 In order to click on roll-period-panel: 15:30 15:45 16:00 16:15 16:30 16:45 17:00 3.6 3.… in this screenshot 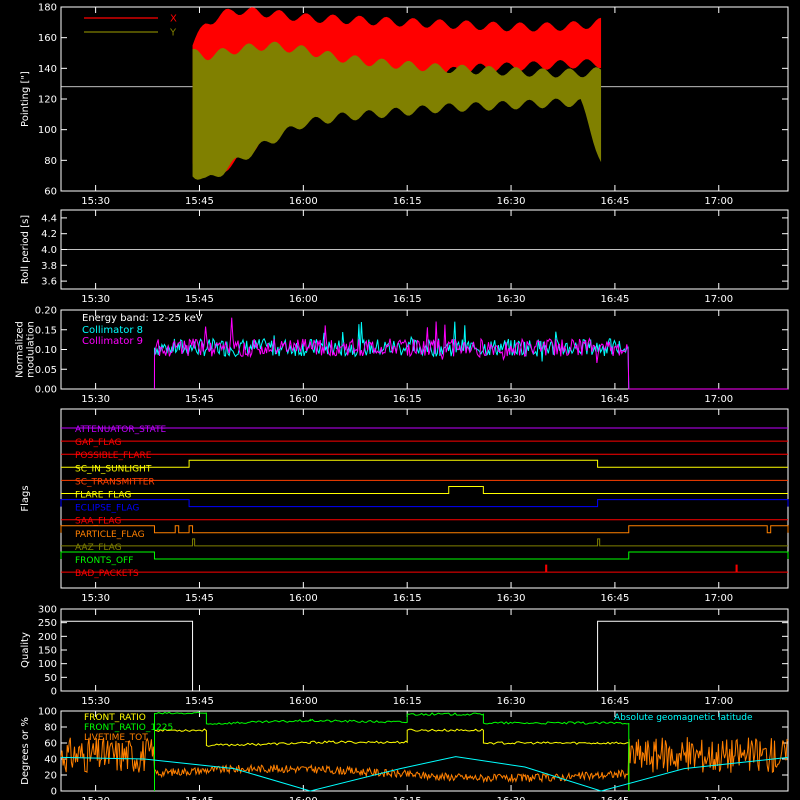, I will do `click(404, 257)`.